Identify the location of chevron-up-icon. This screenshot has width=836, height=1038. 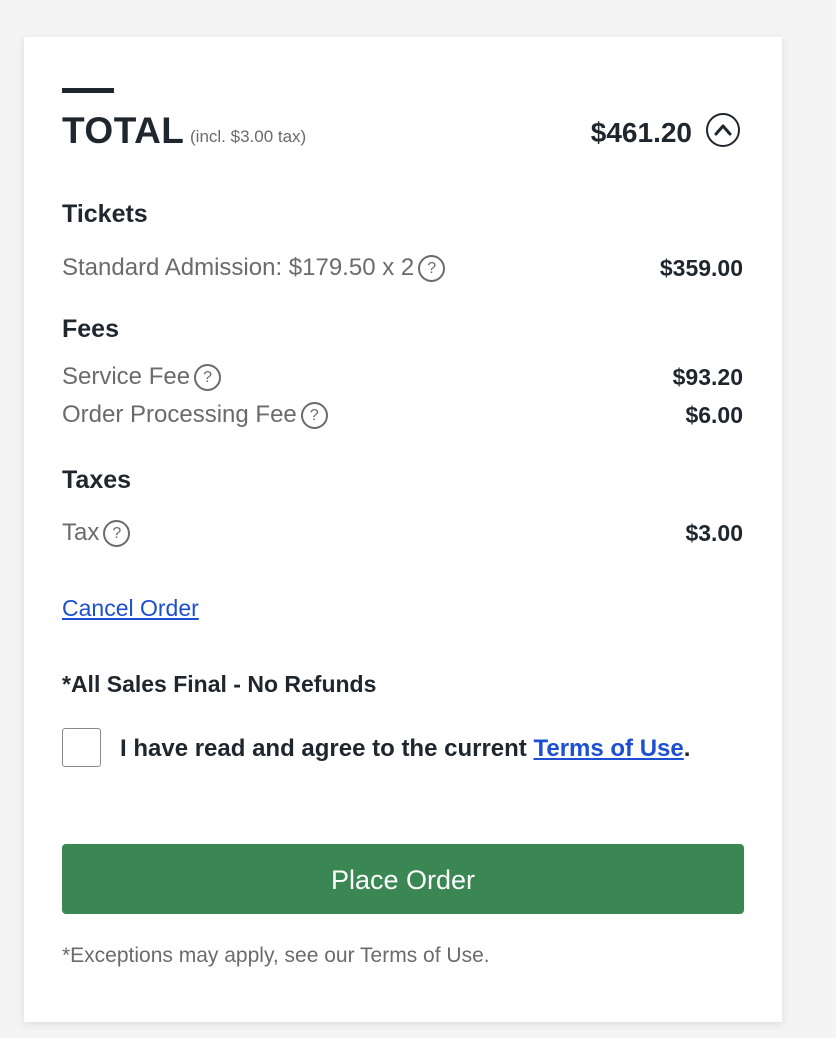
(723, 130).